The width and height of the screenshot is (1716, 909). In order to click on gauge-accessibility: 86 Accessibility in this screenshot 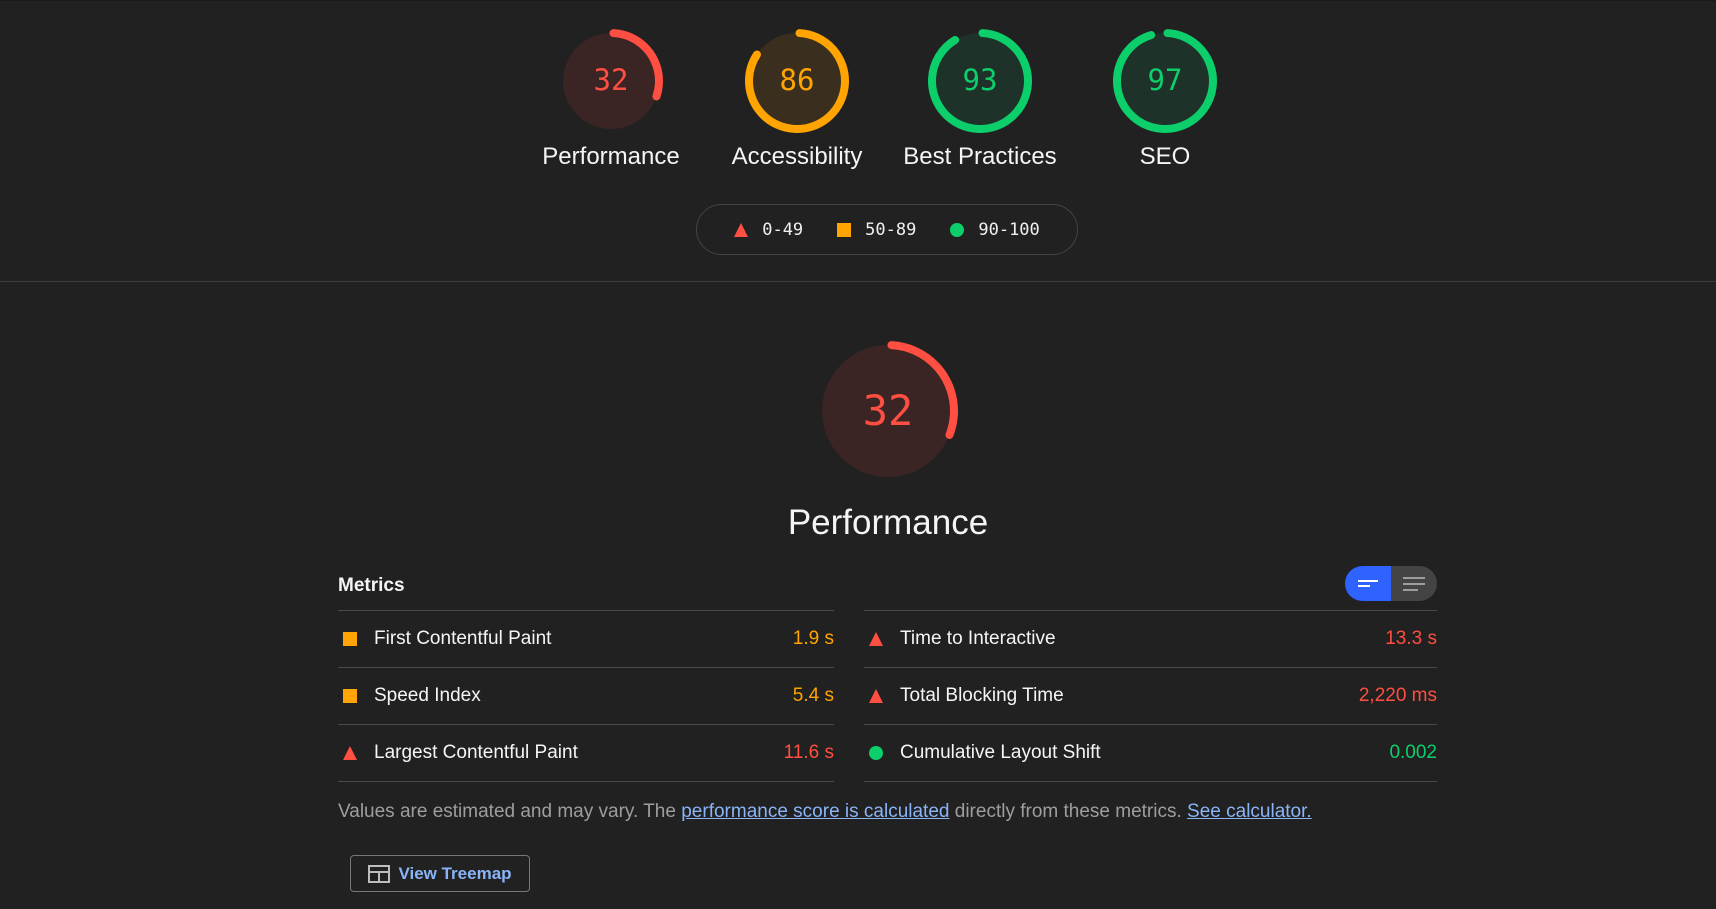, I will do `click(797, 100)`.